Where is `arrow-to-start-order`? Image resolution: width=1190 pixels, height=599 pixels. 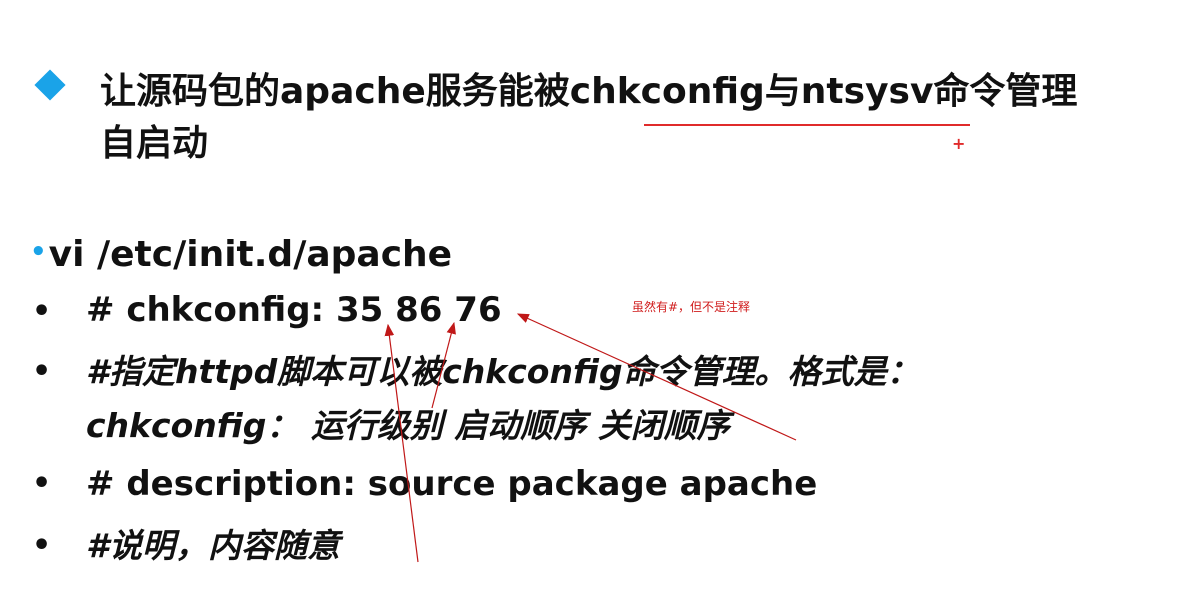 arrow-to-start-order is located at coordinates (443, 365).